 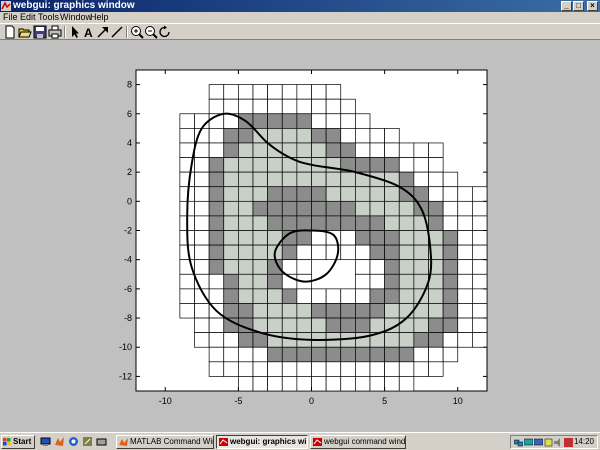 What do you see at coordinates (10, 17) in the screenshot?
I see `menu-file: File` at bounding box center [10, 17].